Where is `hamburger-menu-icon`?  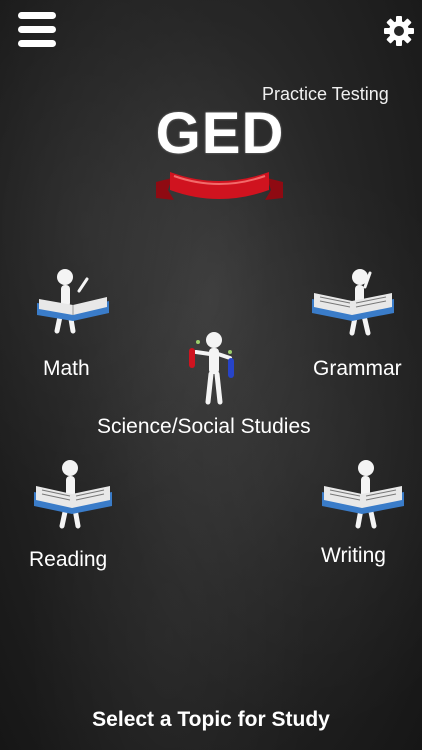
hamburger-menu-icon is located at coordinates (37, 30).